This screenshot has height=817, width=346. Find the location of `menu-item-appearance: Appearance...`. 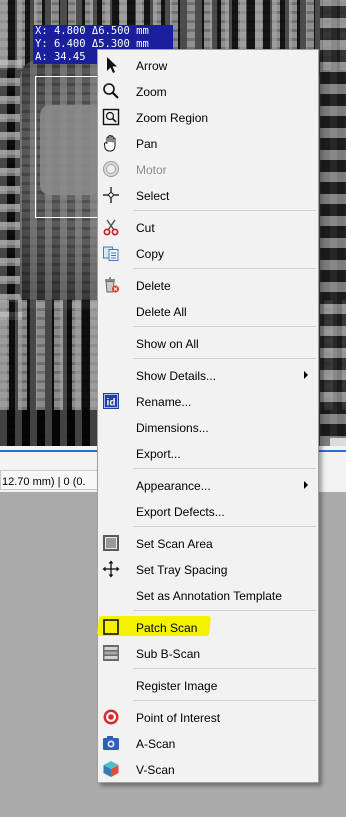

menu-item-appearance: Appearance... is located at coordinates (208, 485).